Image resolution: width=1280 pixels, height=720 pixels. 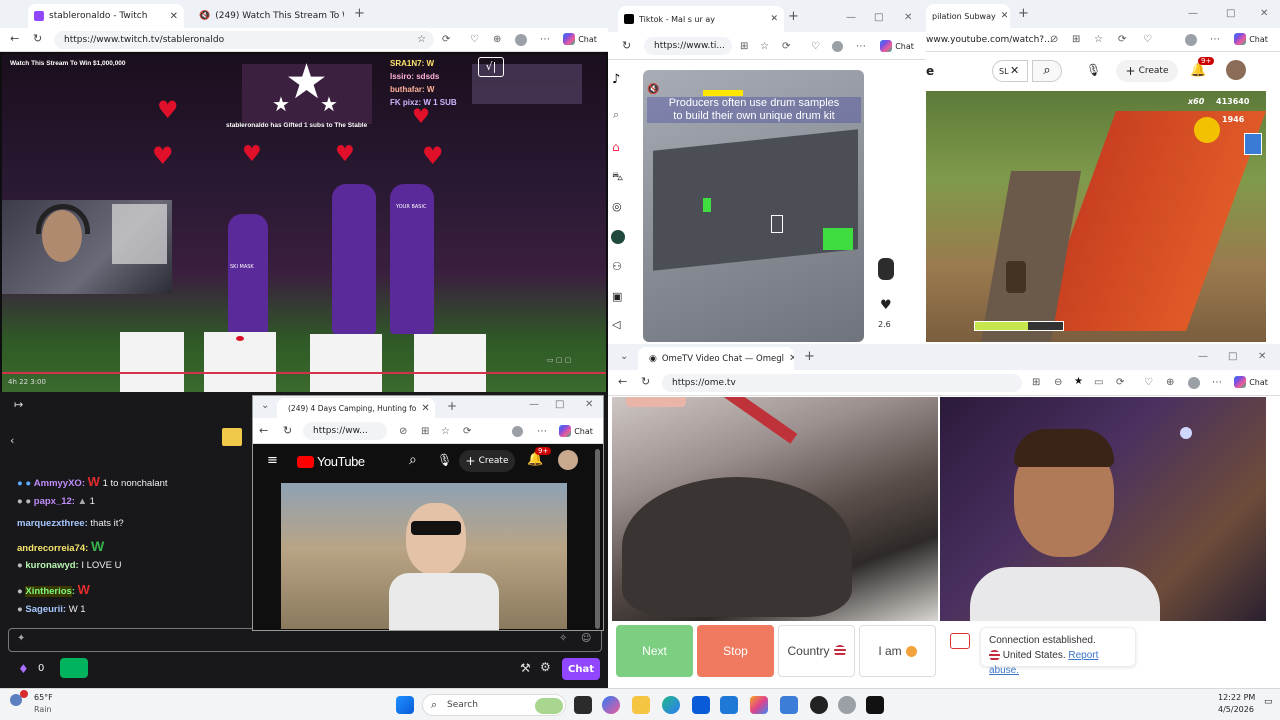 What do you see at coordinates (583, 705) in the screenshot?
I see `task-view-icon` at bounding box center [583, 705].